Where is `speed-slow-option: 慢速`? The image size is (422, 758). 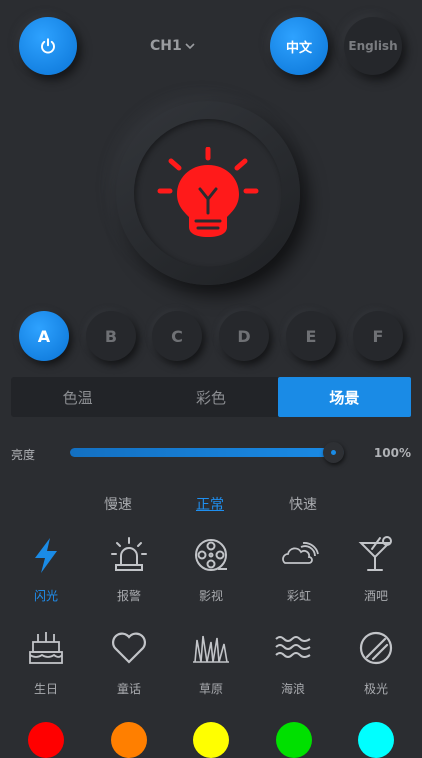 speed-slow-option: 慢速 is located at coordinates (118, 504).